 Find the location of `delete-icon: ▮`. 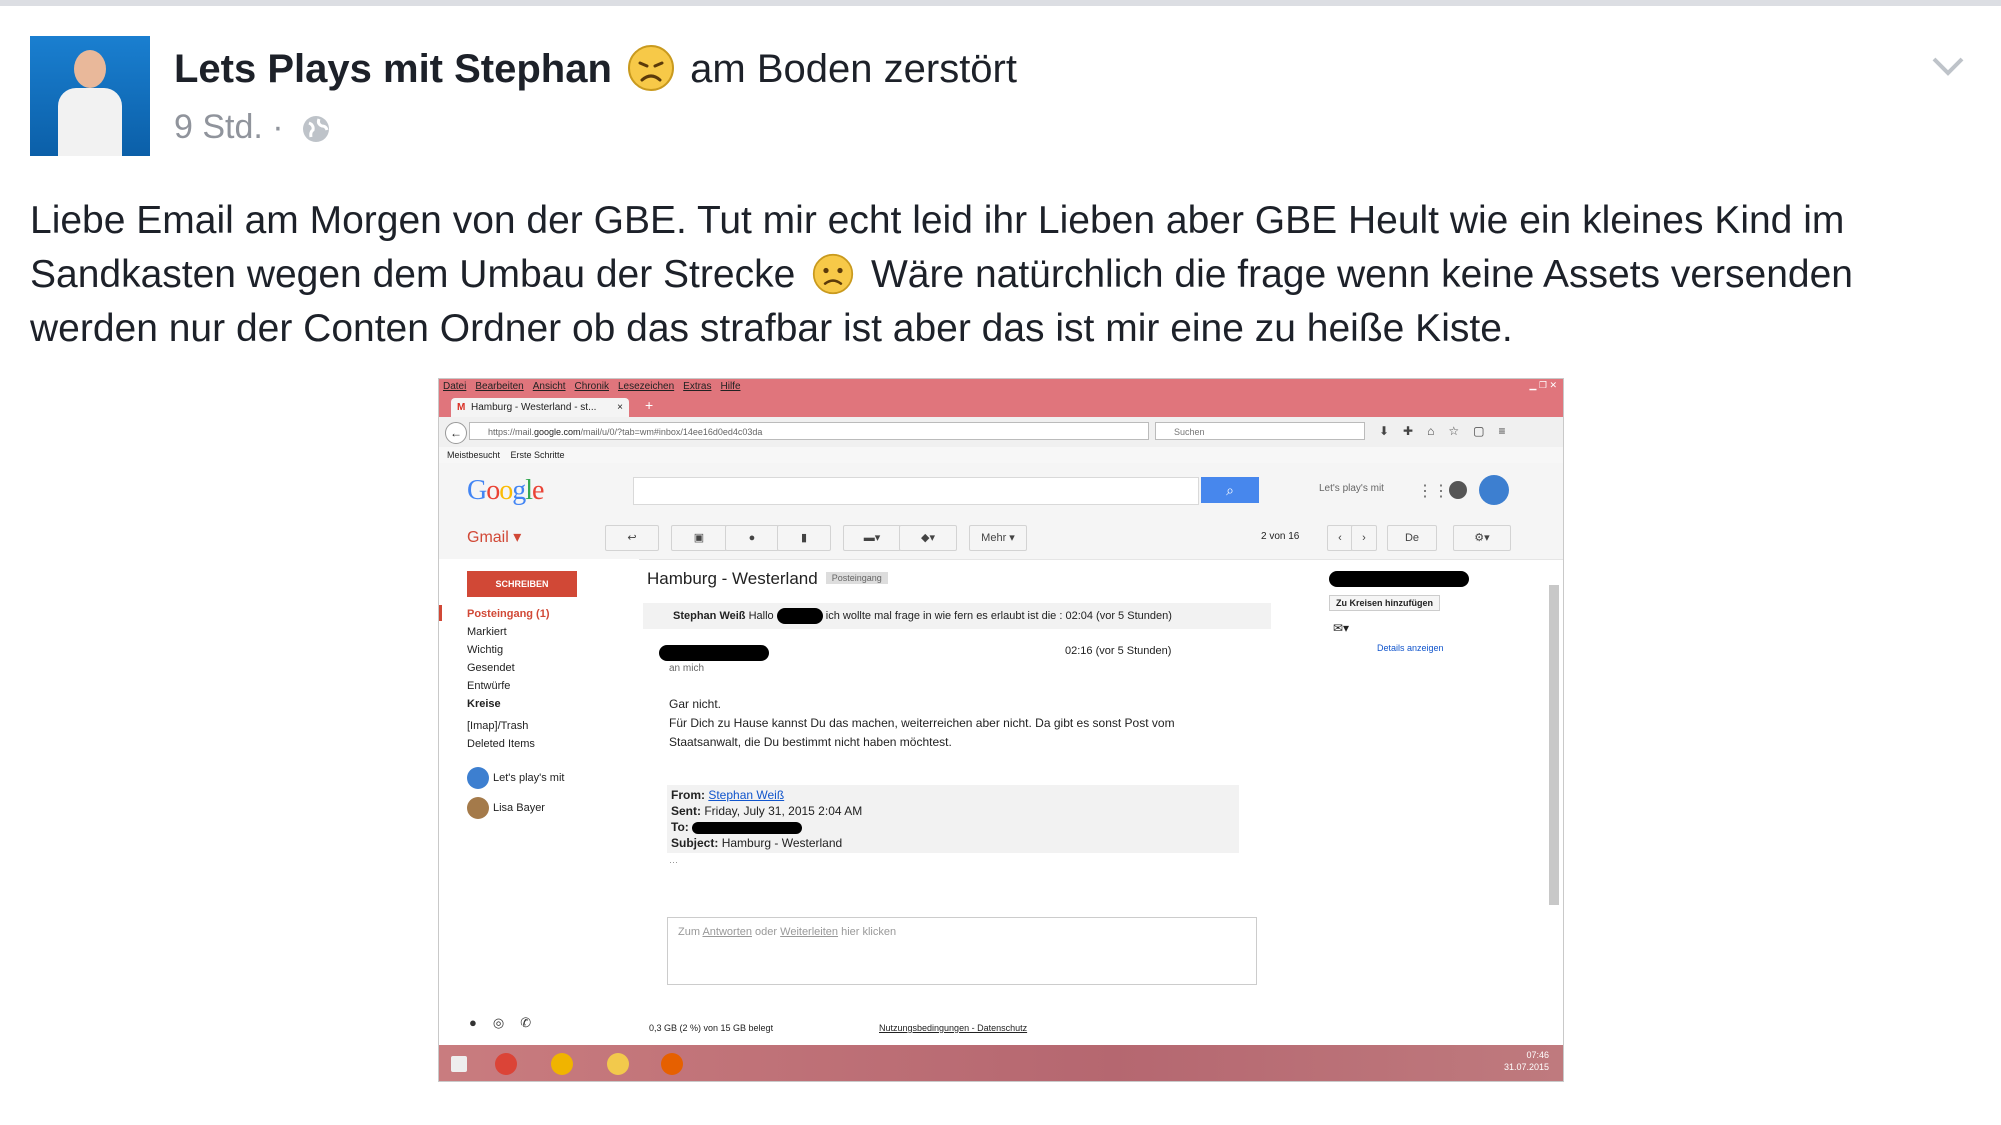

delete-icon: ▮ is located at coordinates (804, 538).